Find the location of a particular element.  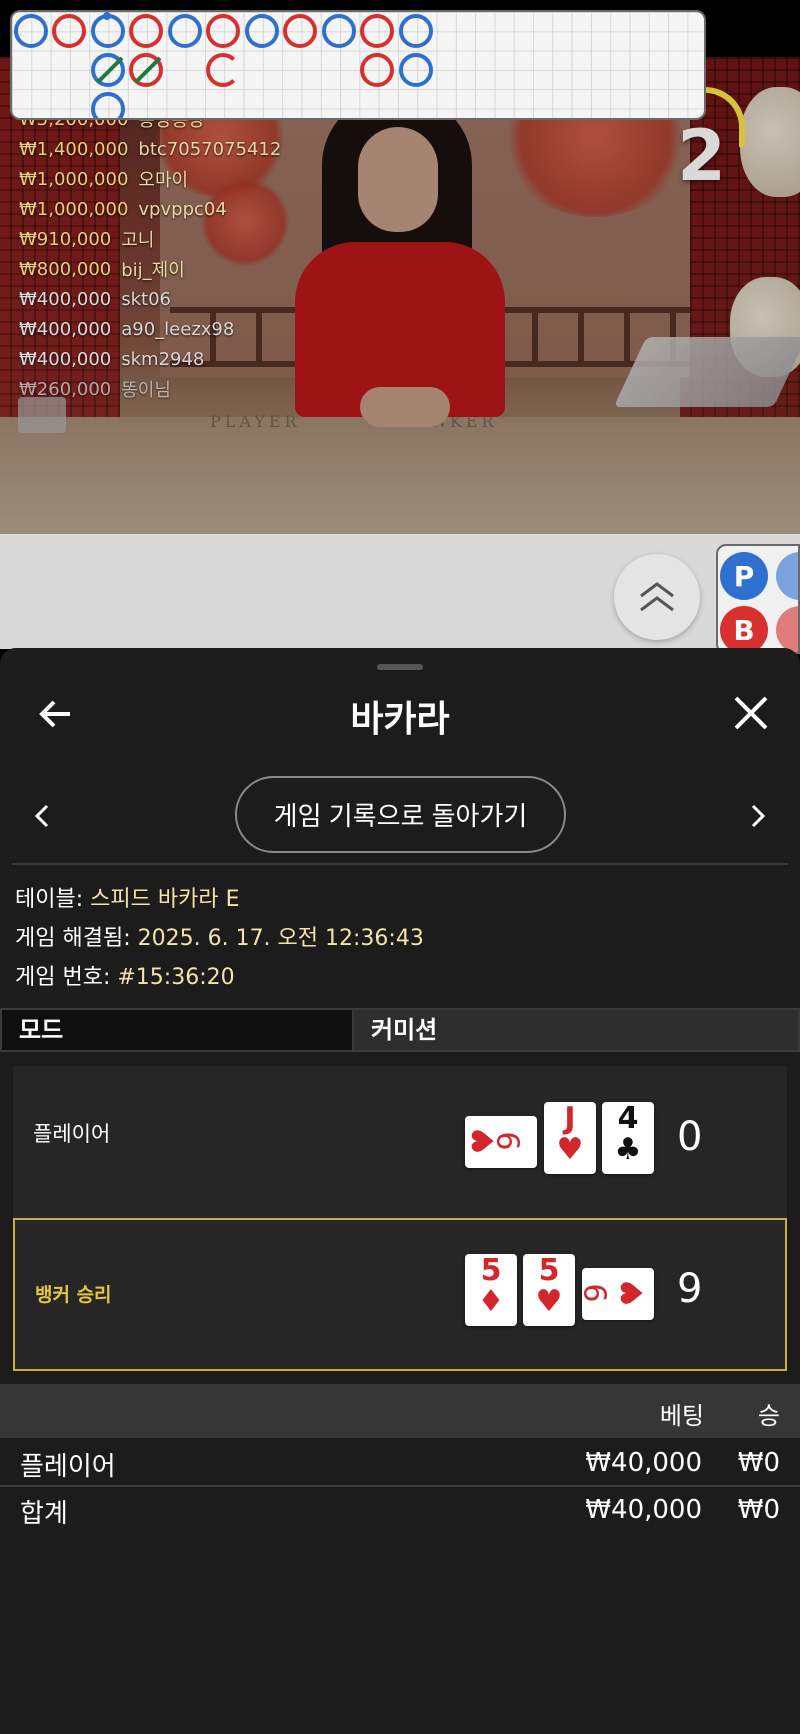

winner-row: ₩910,000 고니 is located at coordinates (150, 239).